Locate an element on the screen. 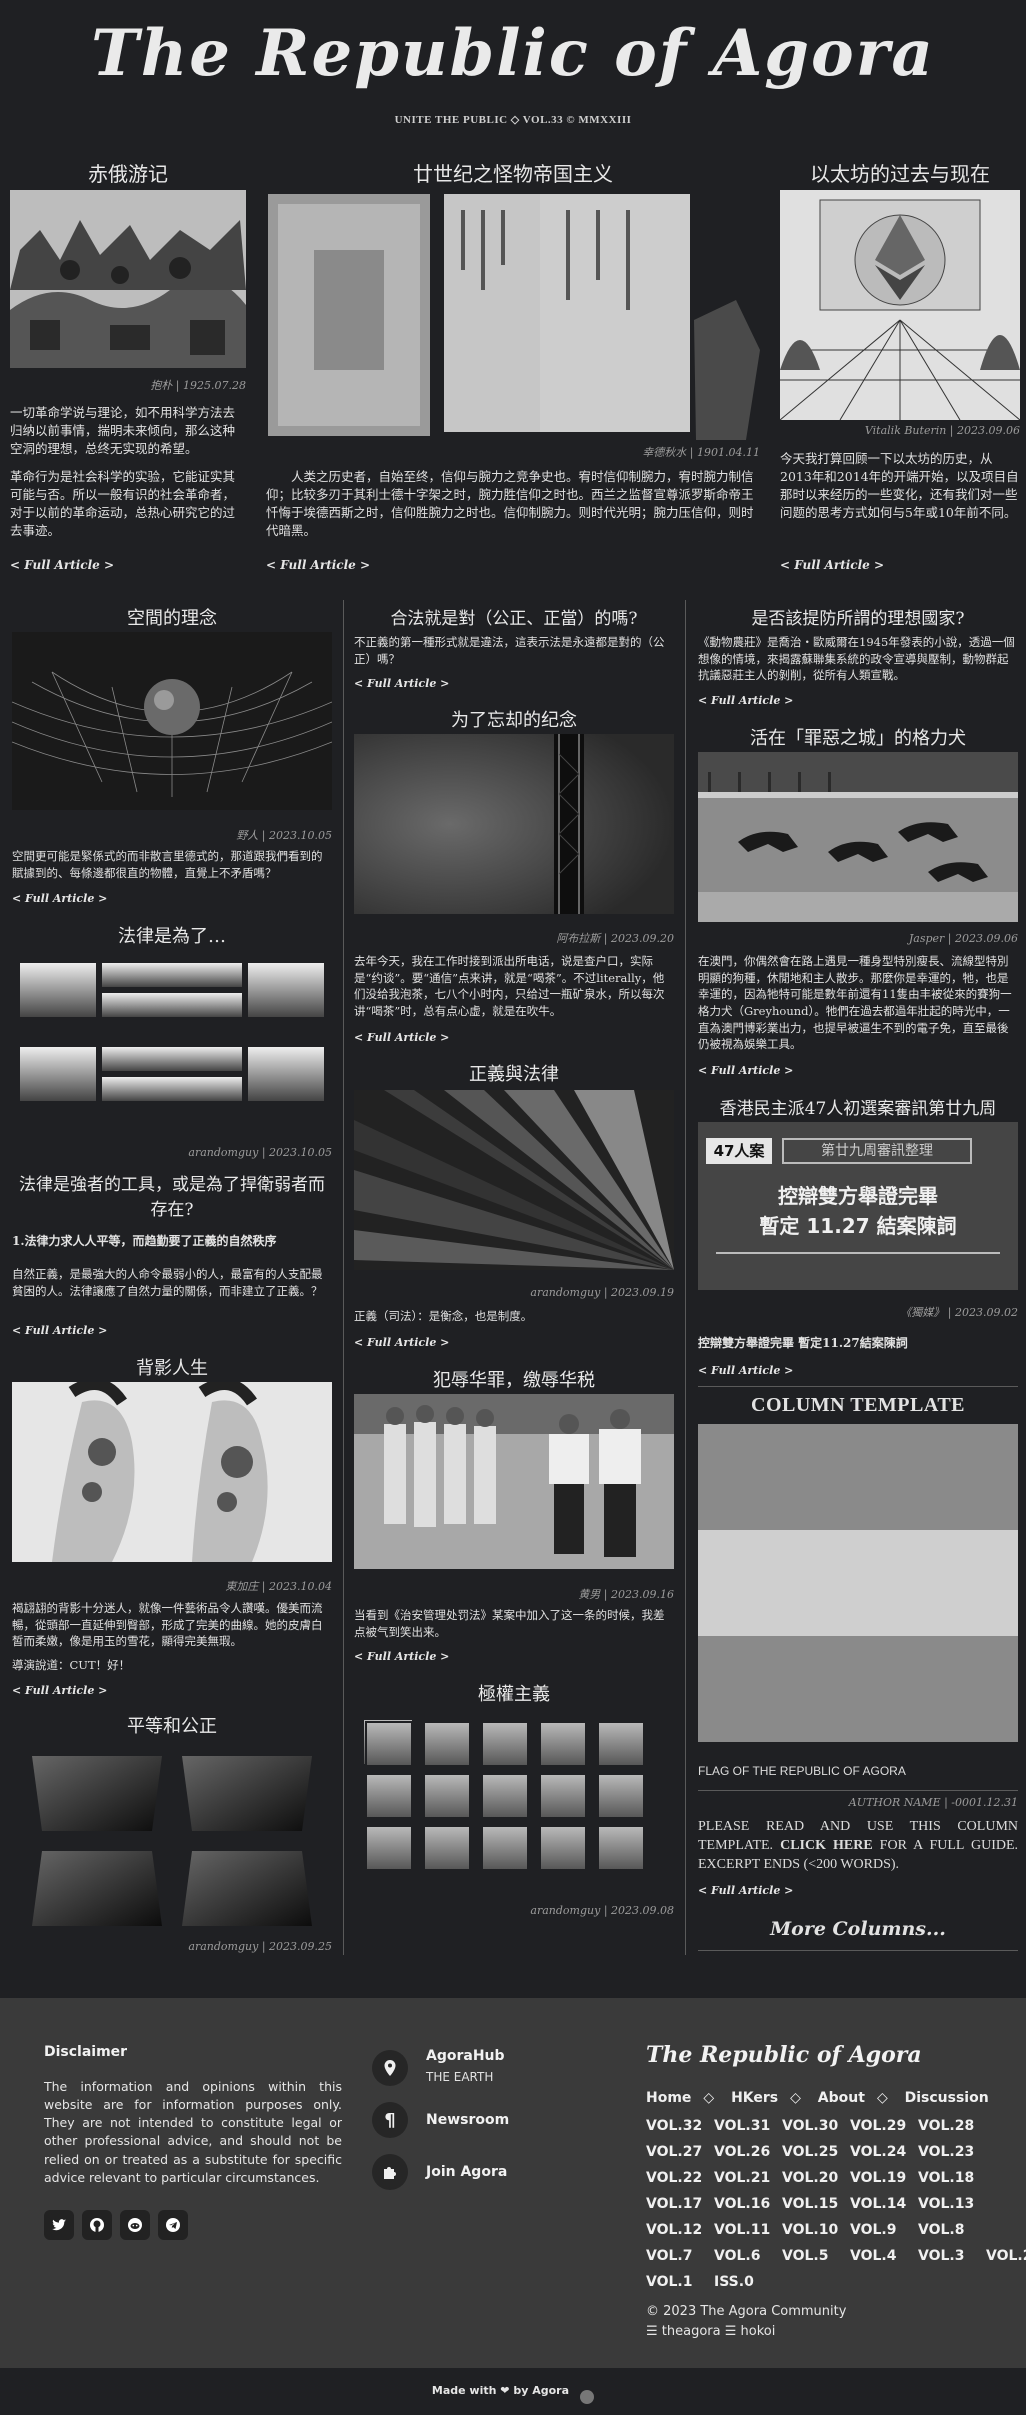 The height and width of the screenshot is (2415, 1026). article-title: 平等和公正 is located at coordinates (172, 1725).